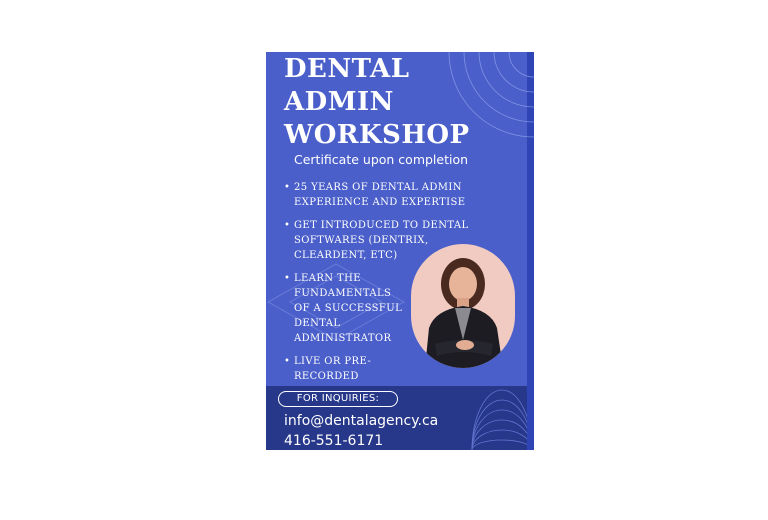 This screenshot has width=768, height=520. What do you see at coordinates (347, 69) in the screenshot?
I see `title-line-1: DENTAL` at bounding box center [347, 69].